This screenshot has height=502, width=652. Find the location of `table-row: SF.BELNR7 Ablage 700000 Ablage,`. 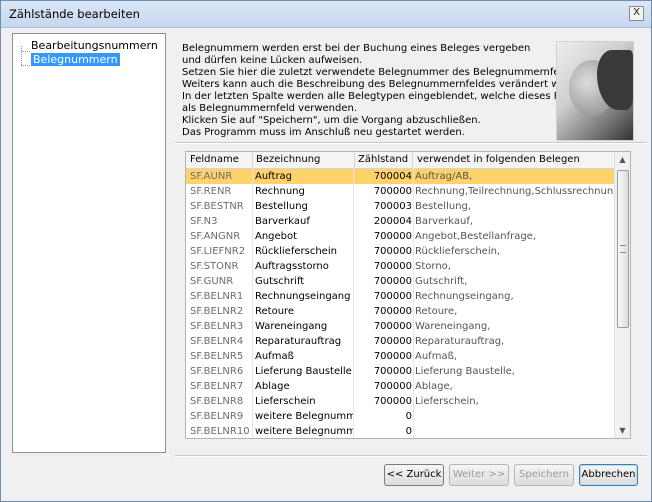

table-row: SF.BELNR7 Ablage 700000 Ablage, is located at coordinates (400, 386).